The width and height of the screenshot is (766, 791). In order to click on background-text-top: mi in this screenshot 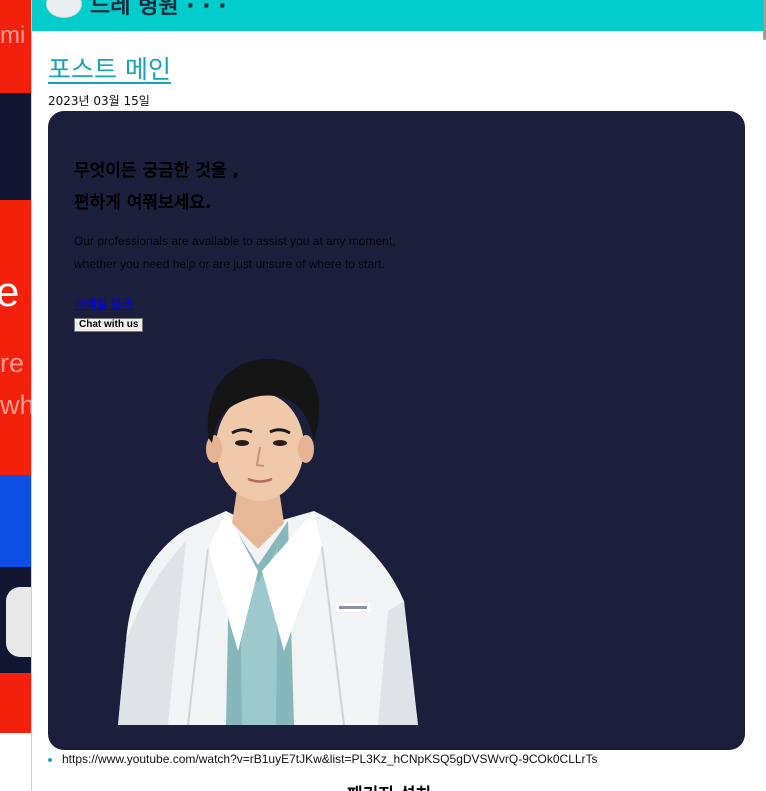, I will do `click(13, 35)`.